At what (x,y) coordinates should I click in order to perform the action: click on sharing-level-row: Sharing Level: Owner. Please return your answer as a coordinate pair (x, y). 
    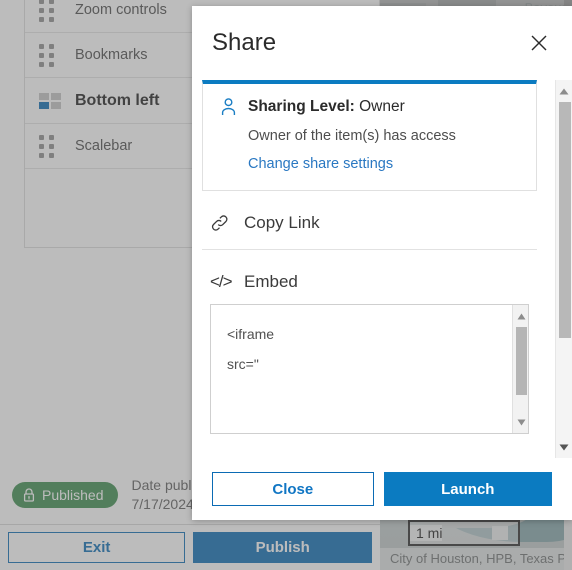
    Looking at the image, I should click on (369, 107).